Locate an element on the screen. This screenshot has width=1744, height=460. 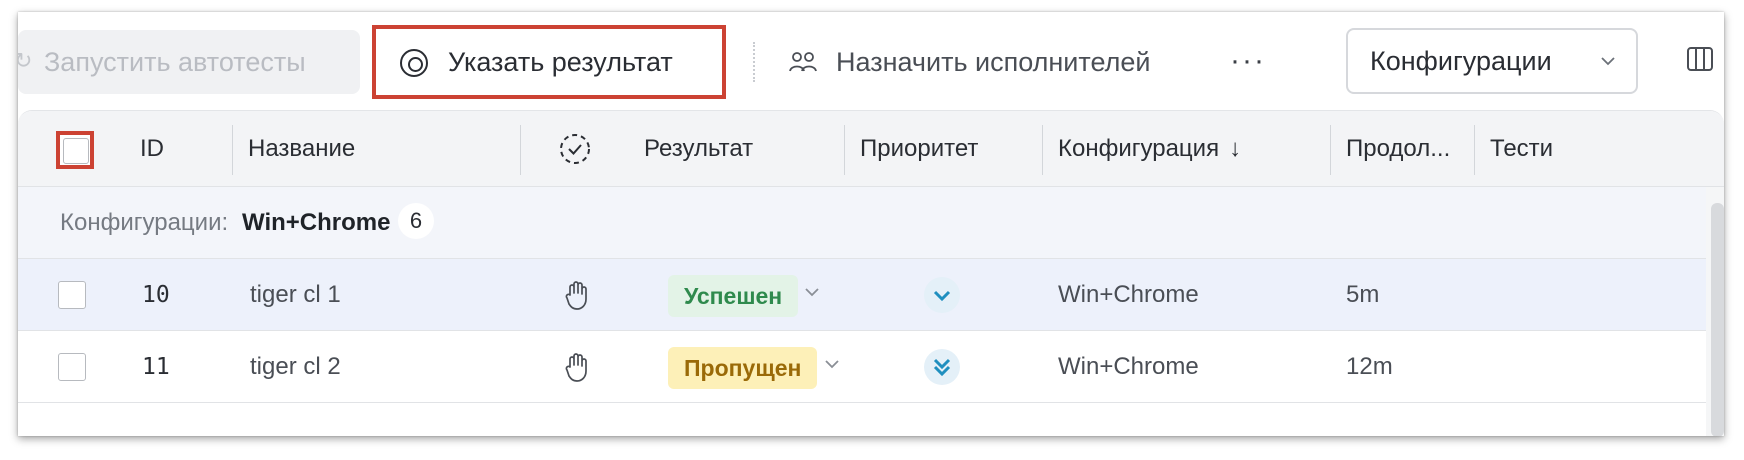
configurations-label: Конфигурации is located at coordinates (1461, 60).